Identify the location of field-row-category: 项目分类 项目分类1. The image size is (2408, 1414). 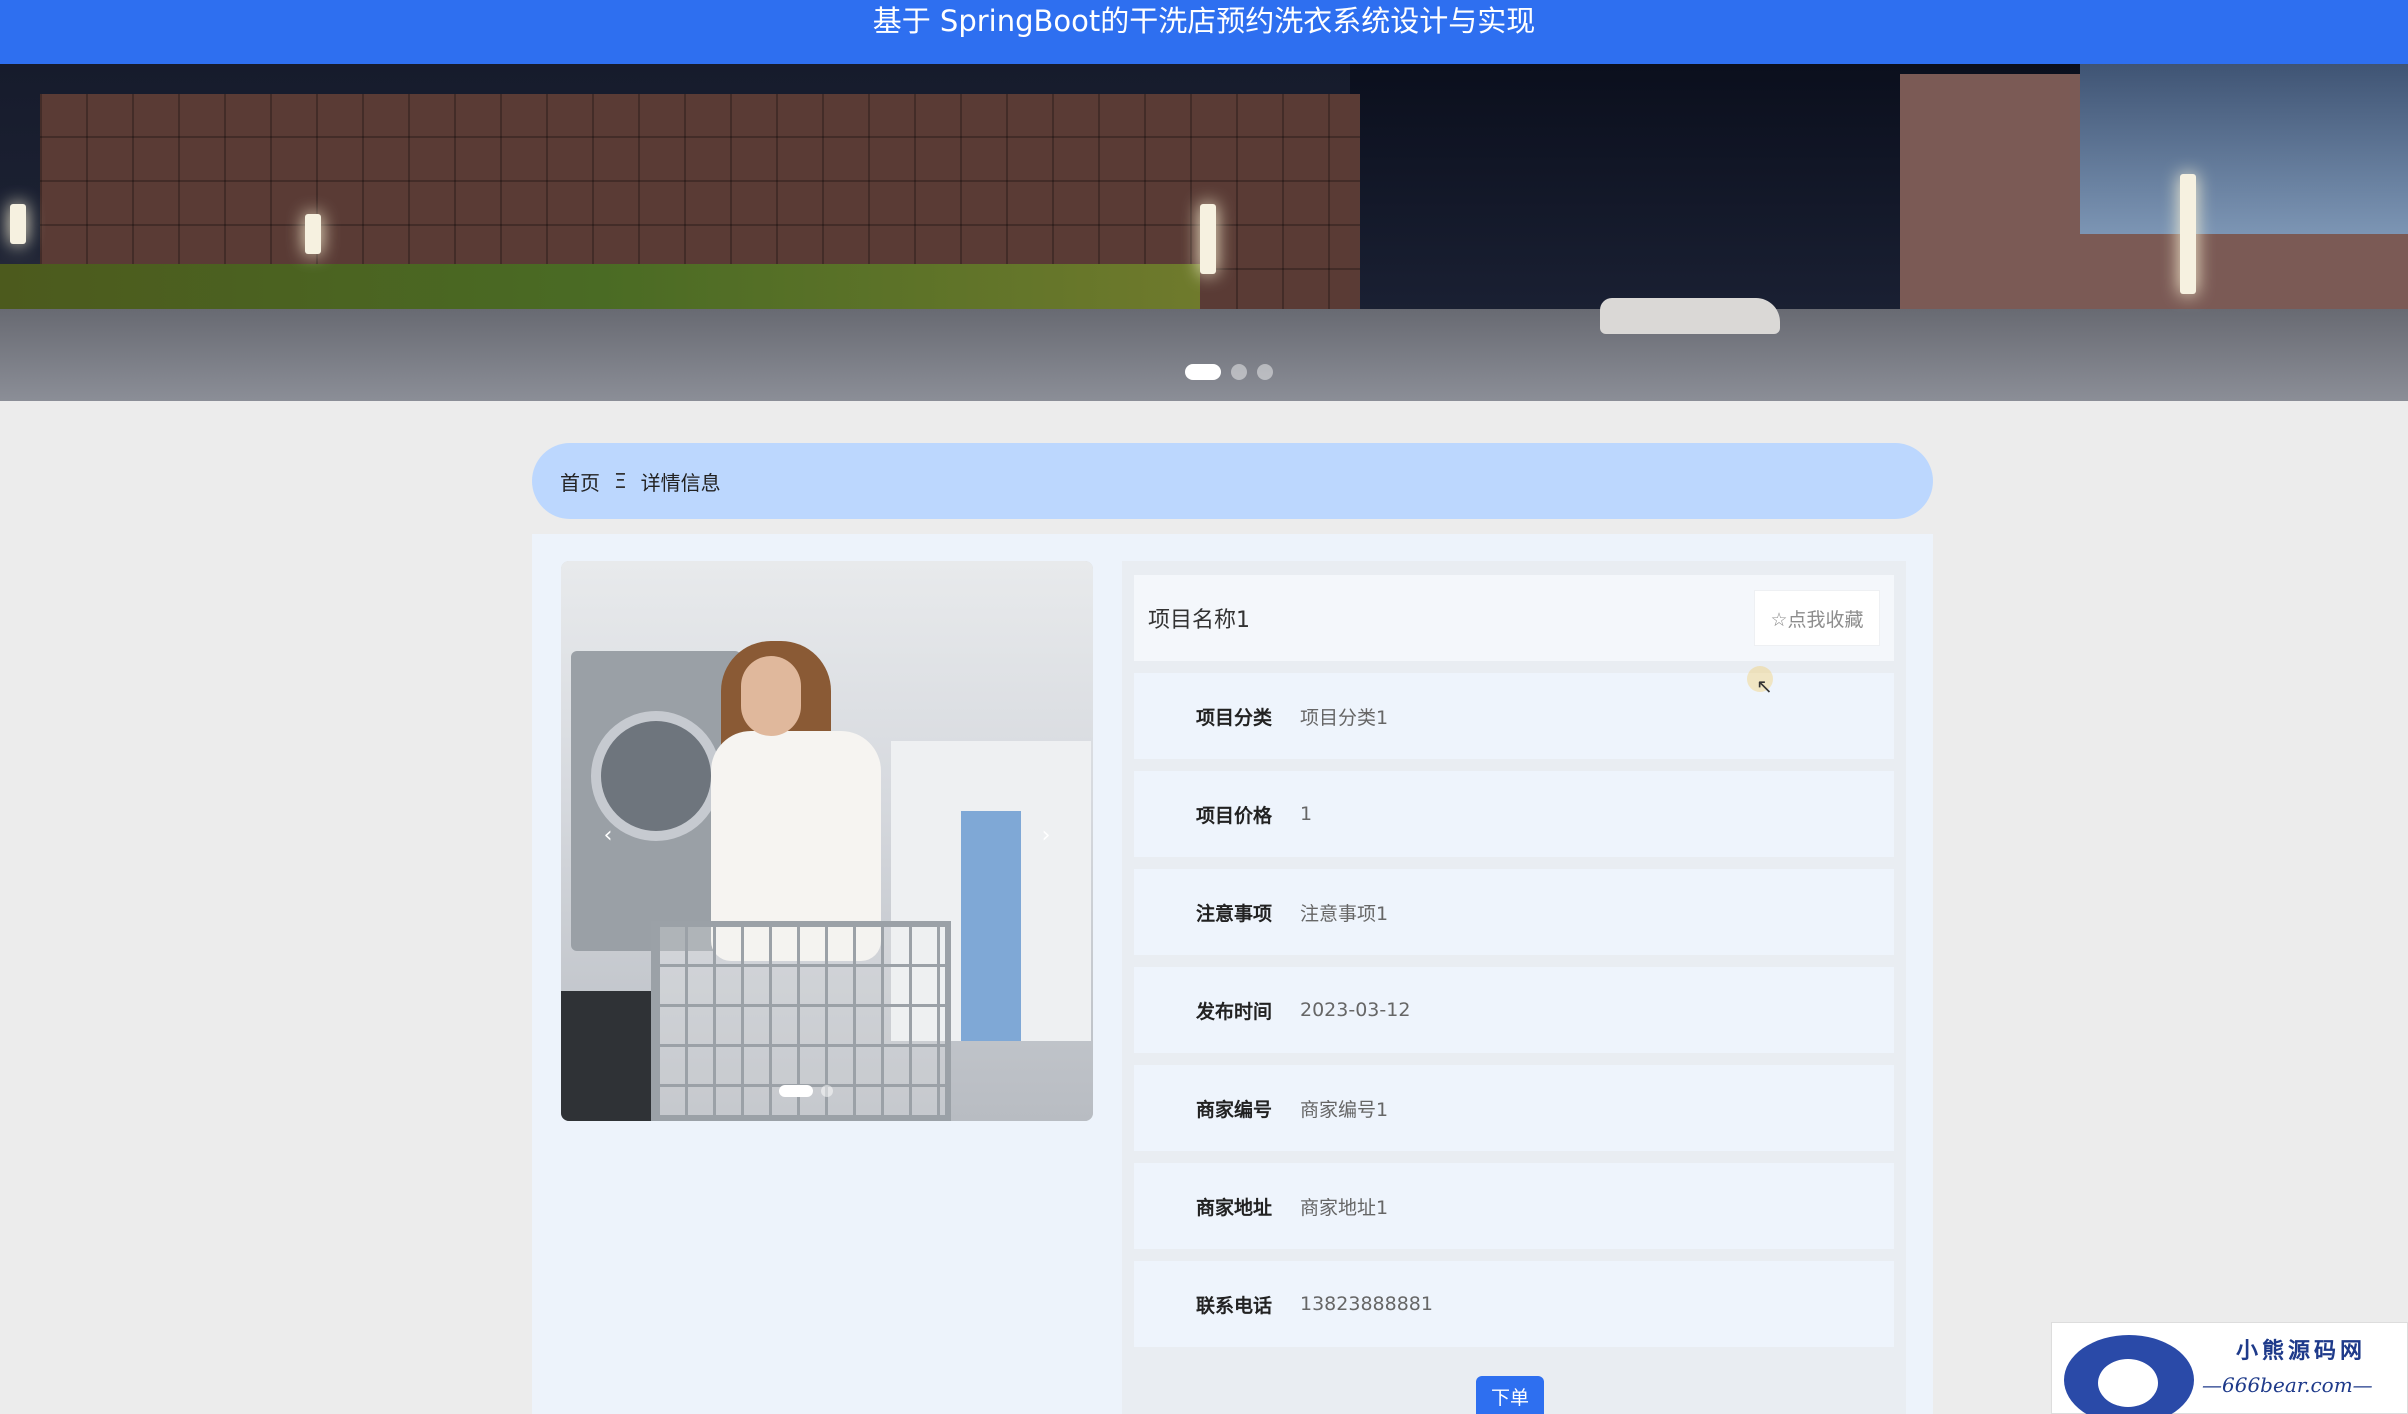
(1514, 716).